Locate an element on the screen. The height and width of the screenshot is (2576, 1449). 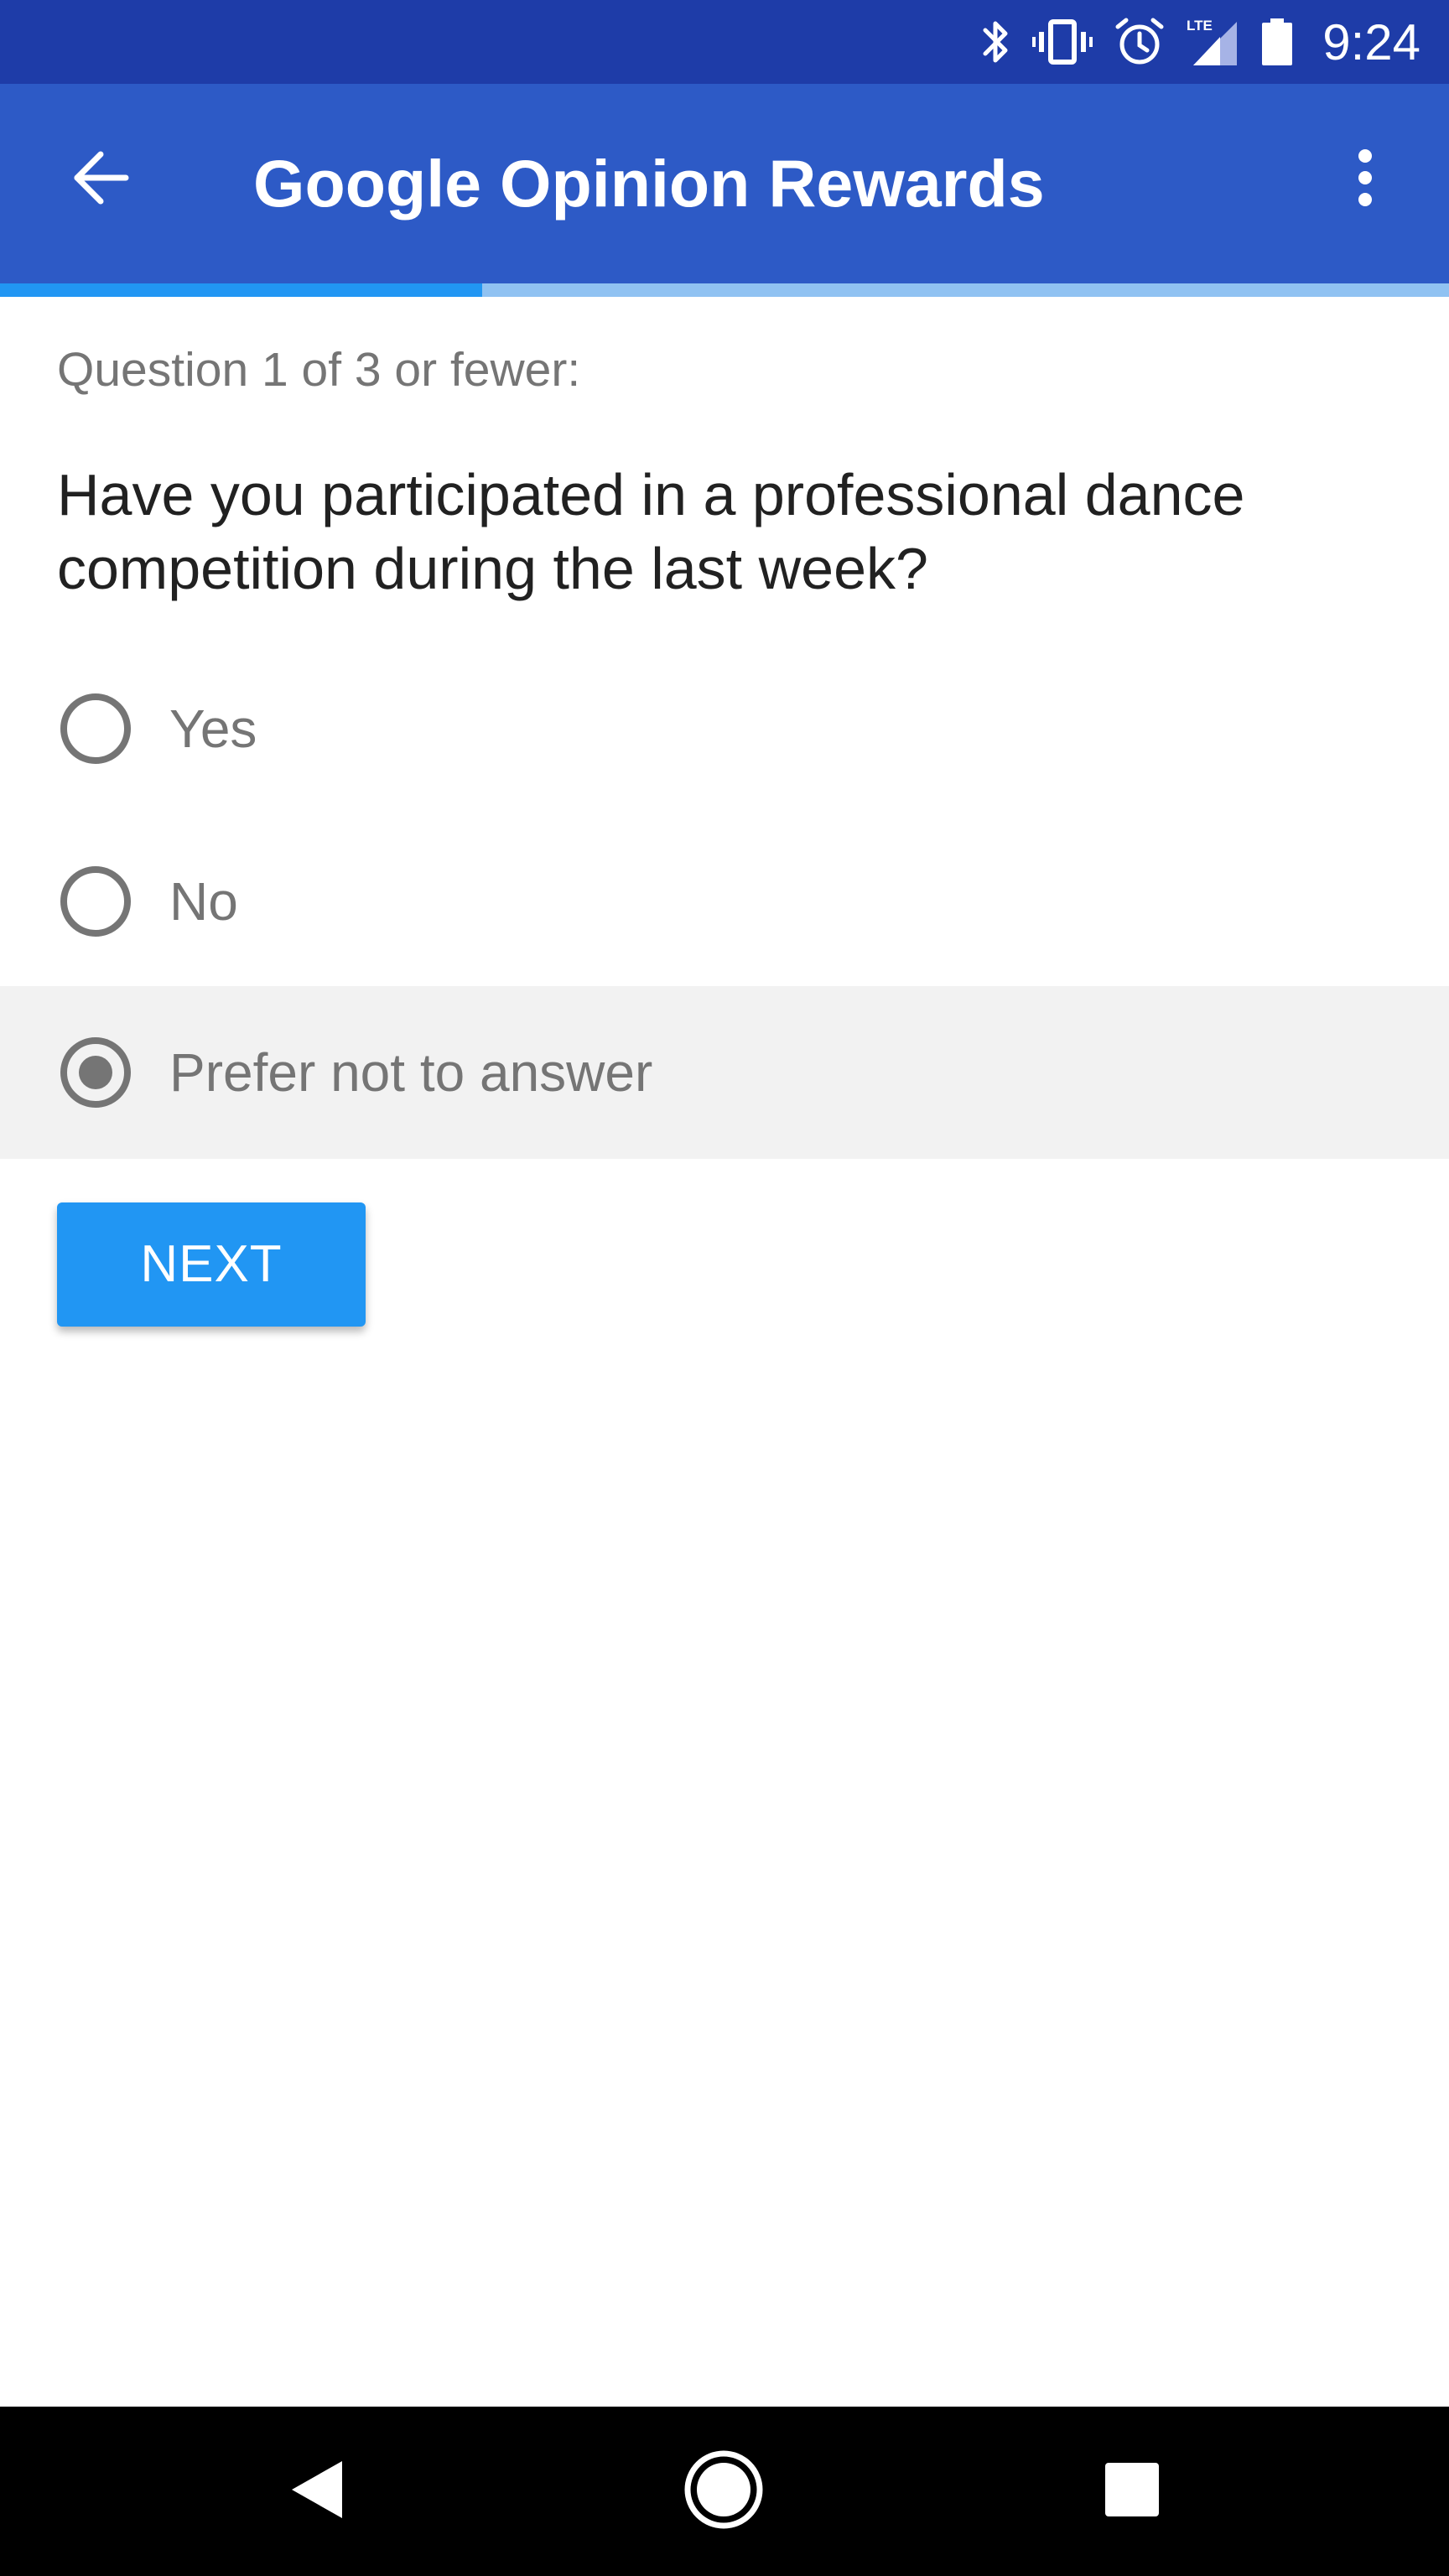
svg-text: LTE is located at coordinates (1200, 26).